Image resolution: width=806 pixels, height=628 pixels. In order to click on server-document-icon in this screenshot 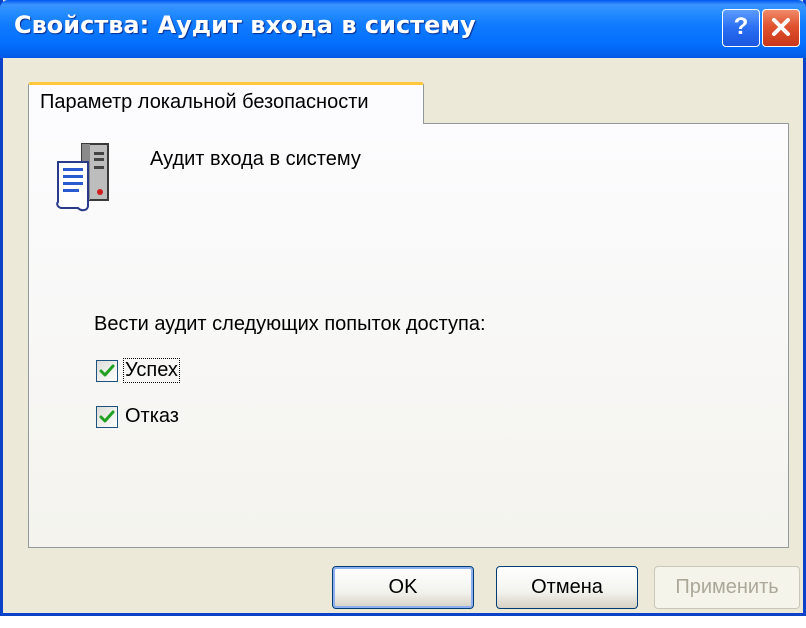, I will do `click(82, 177)`.